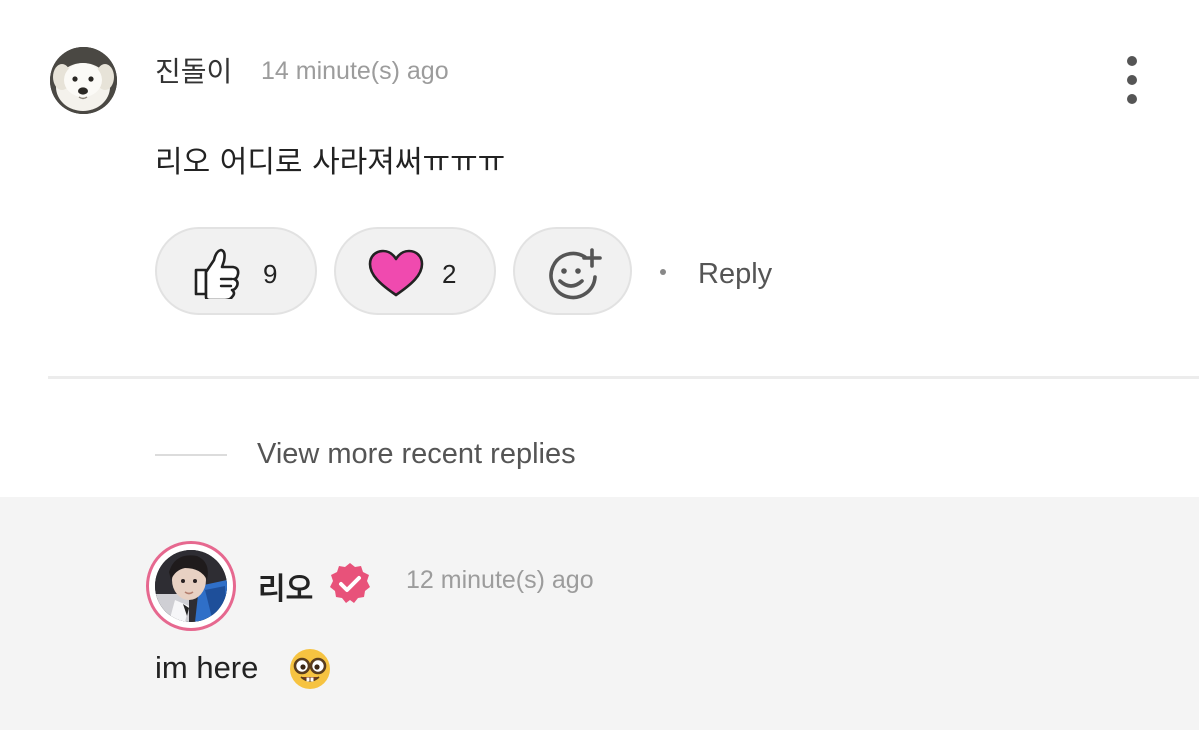  I want to click on love-reaction-button: 2, so click(415, 271).